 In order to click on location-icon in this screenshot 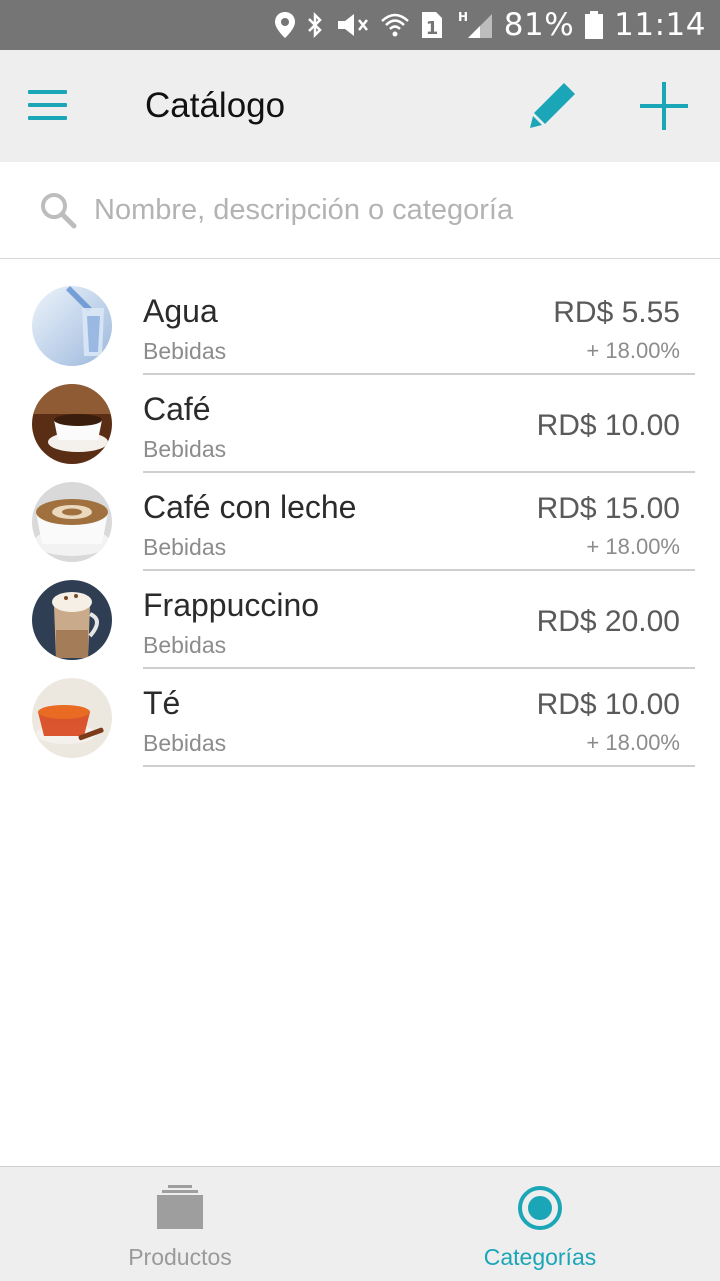, I will do `click(285, 25)`.